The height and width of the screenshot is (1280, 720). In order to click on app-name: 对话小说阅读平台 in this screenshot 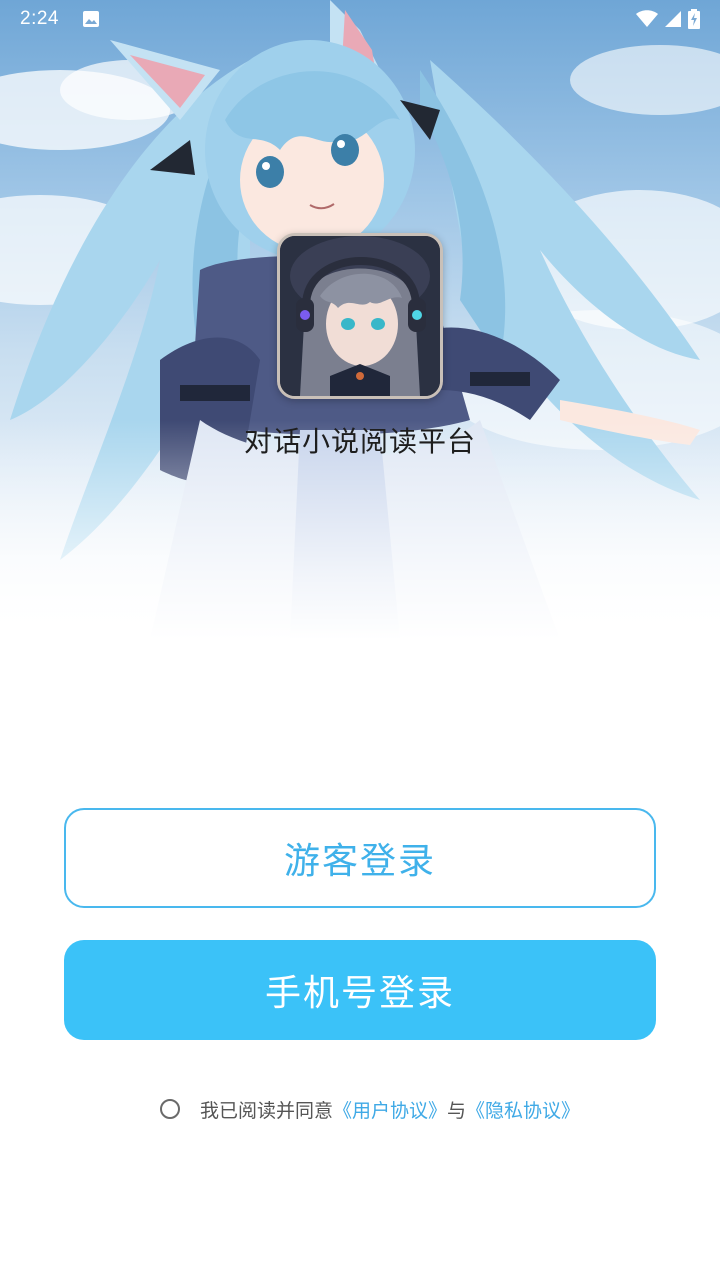, I will do `click(359, 441)`.